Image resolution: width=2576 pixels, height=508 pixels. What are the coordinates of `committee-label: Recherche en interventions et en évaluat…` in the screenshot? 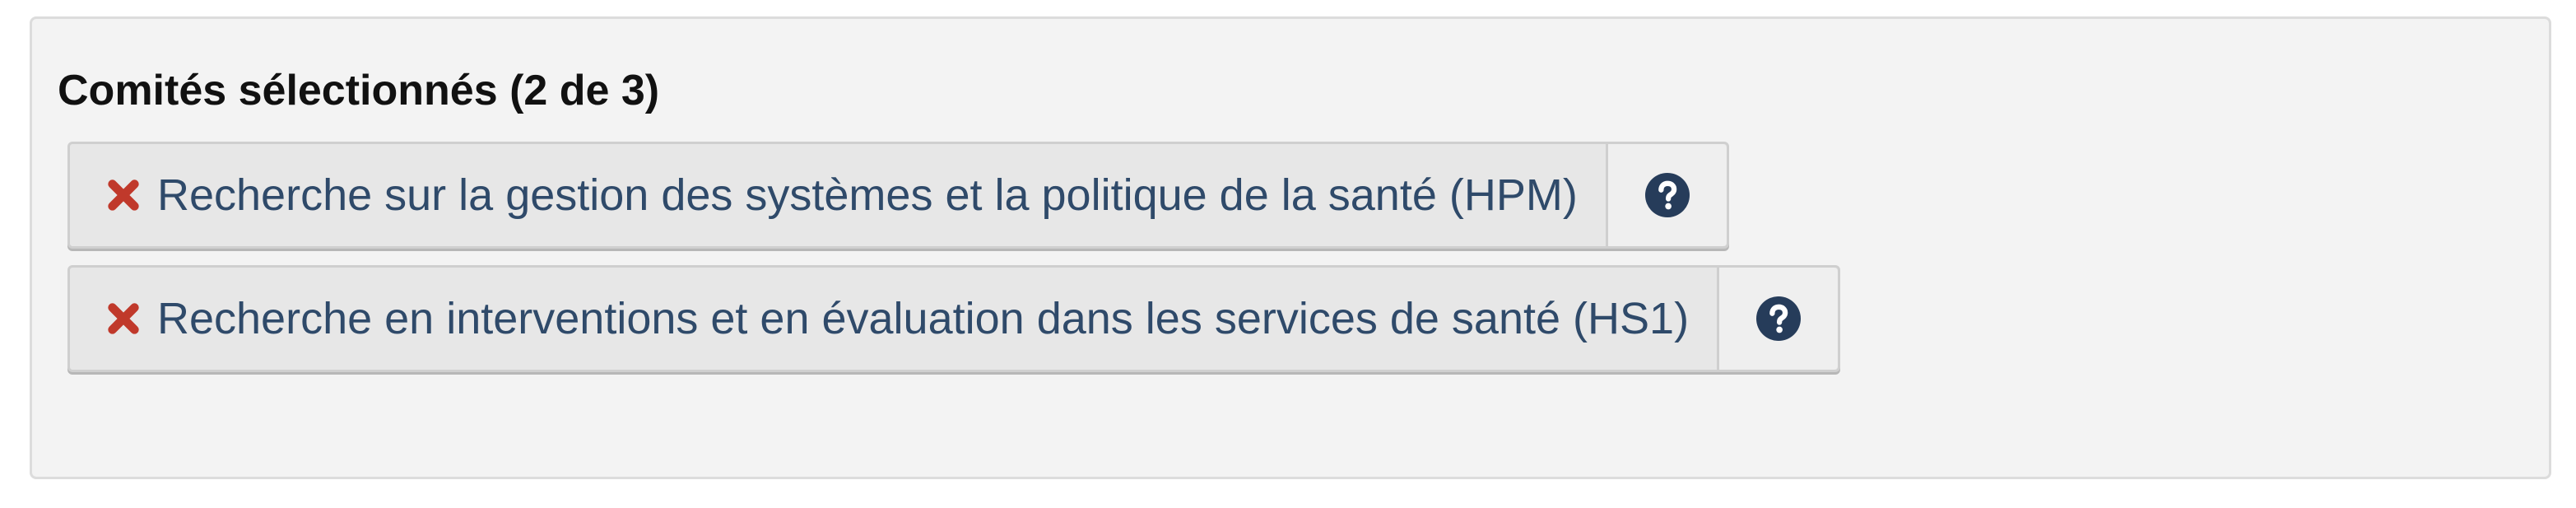 It's located at (923, 318).